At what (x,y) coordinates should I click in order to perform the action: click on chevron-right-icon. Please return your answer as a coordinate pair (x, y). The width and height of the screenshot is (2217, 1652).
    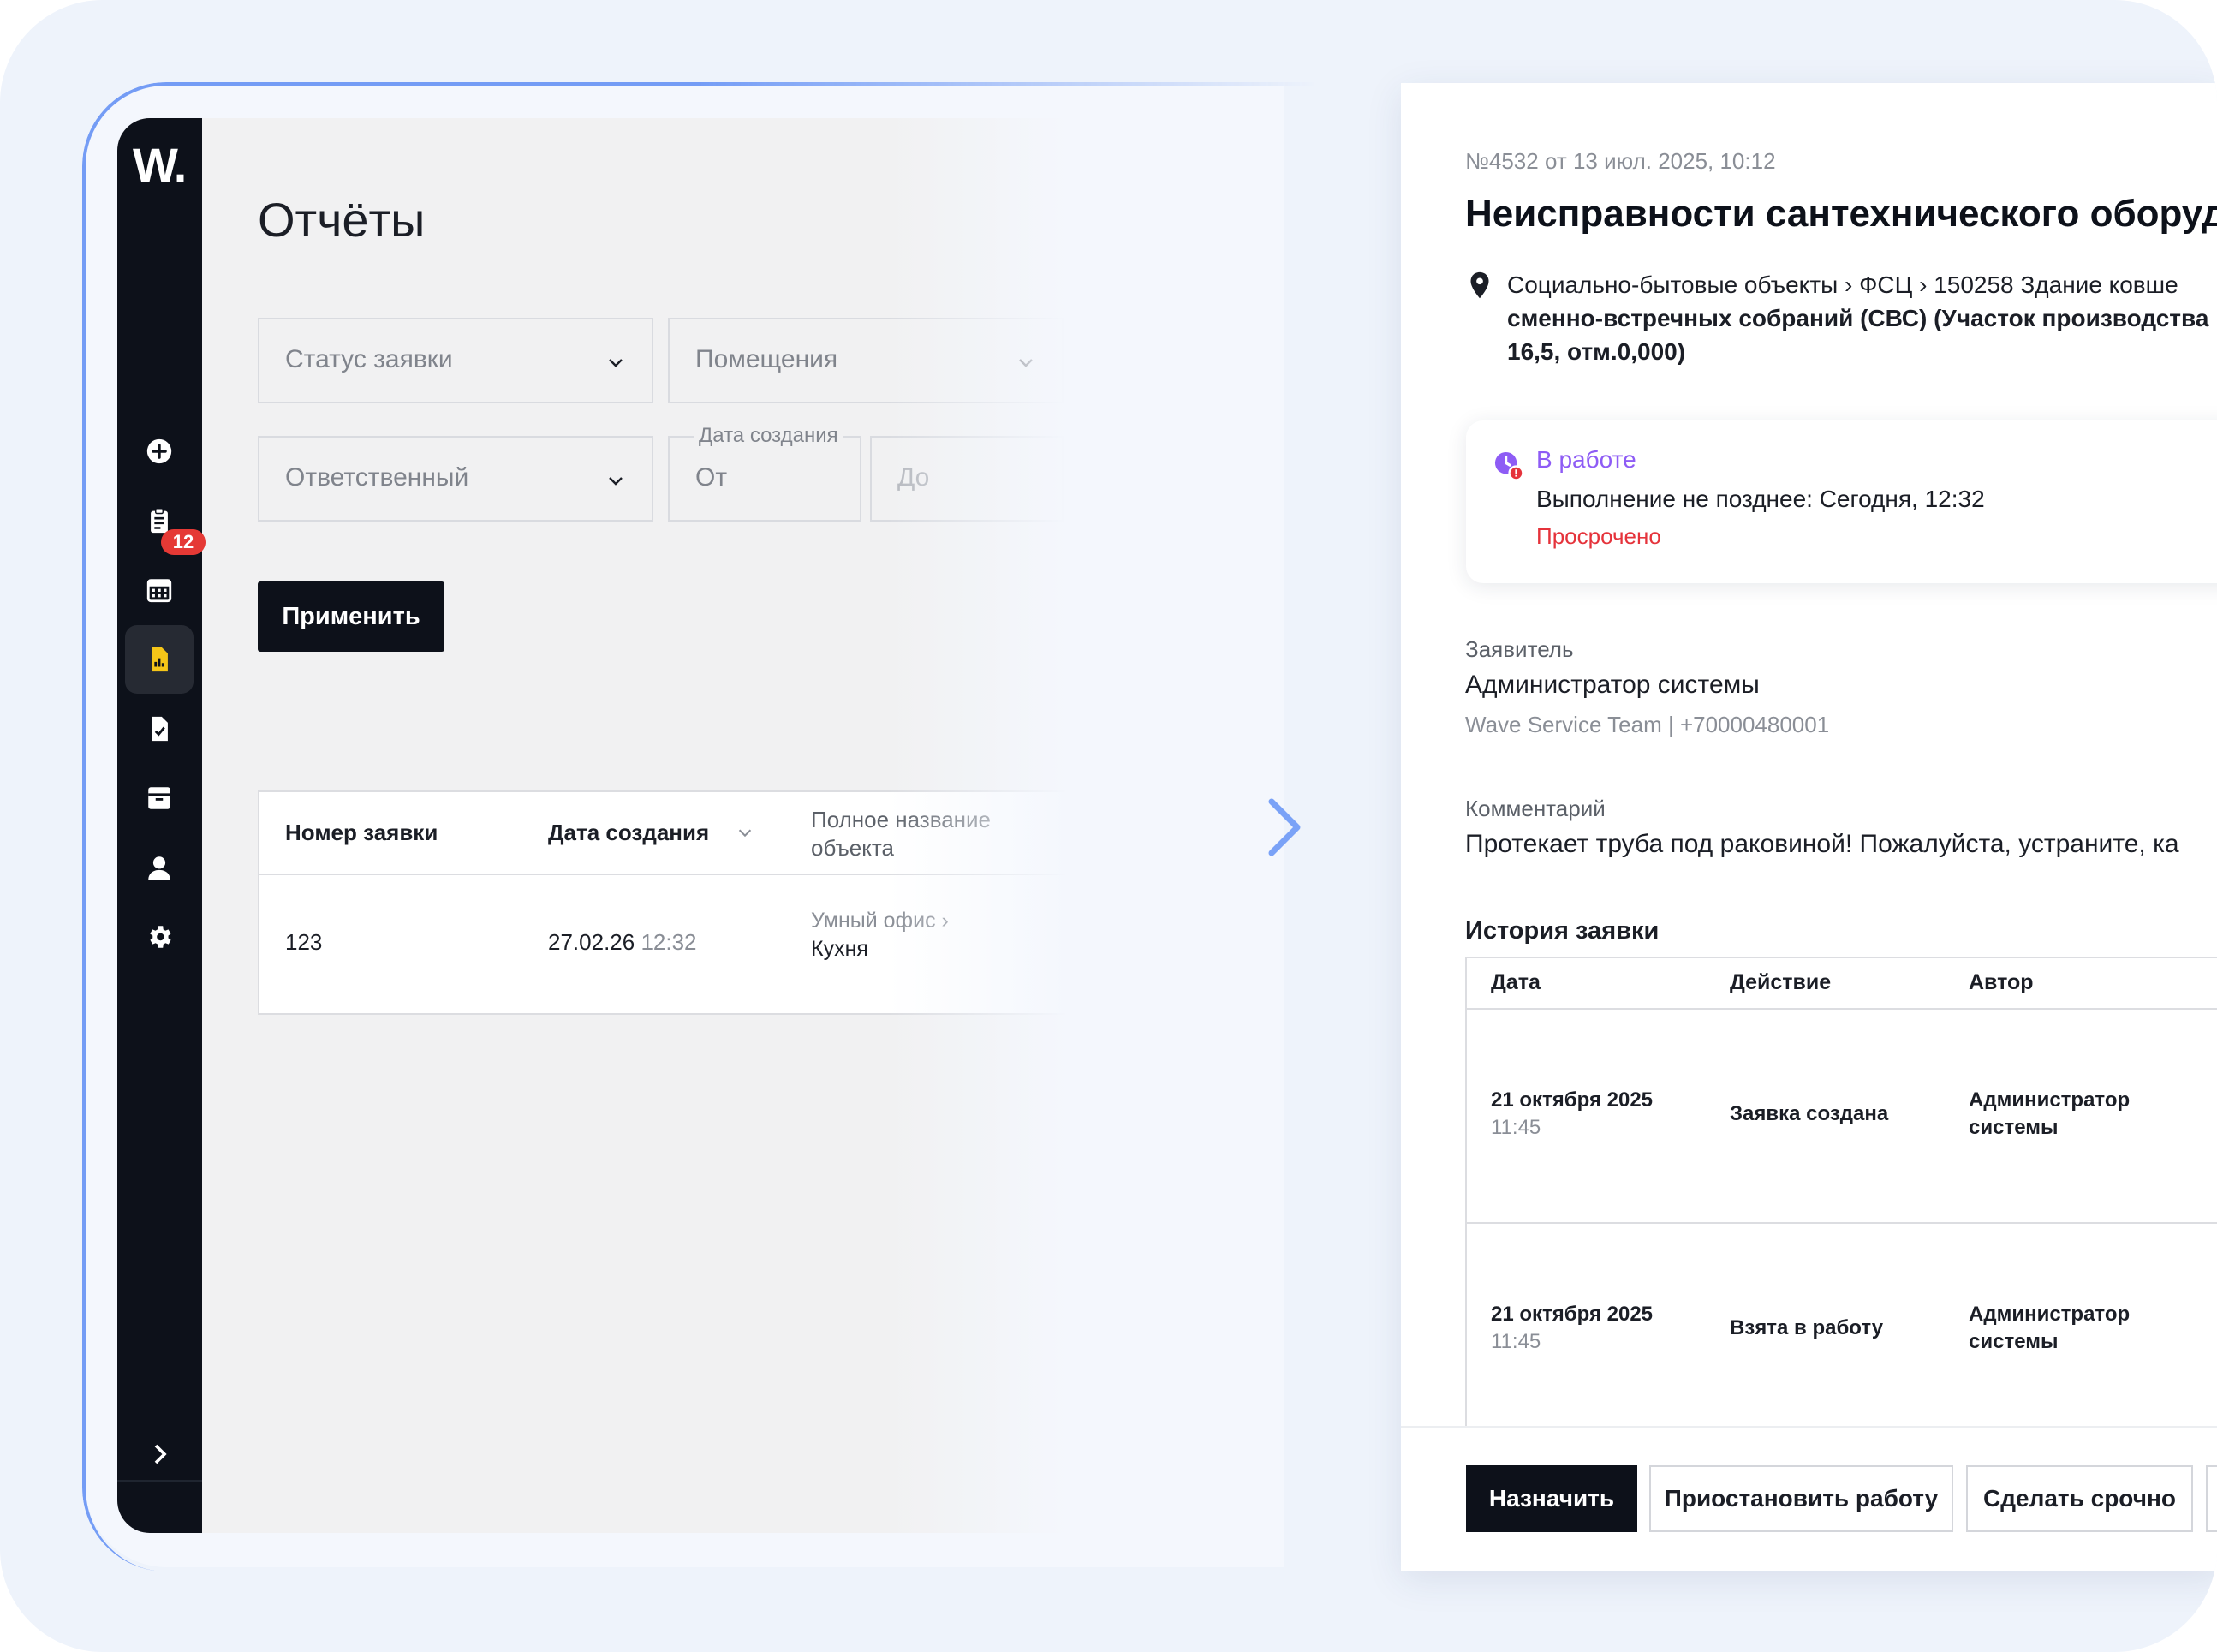
    Looking at the image, I should click on (160, 1454).